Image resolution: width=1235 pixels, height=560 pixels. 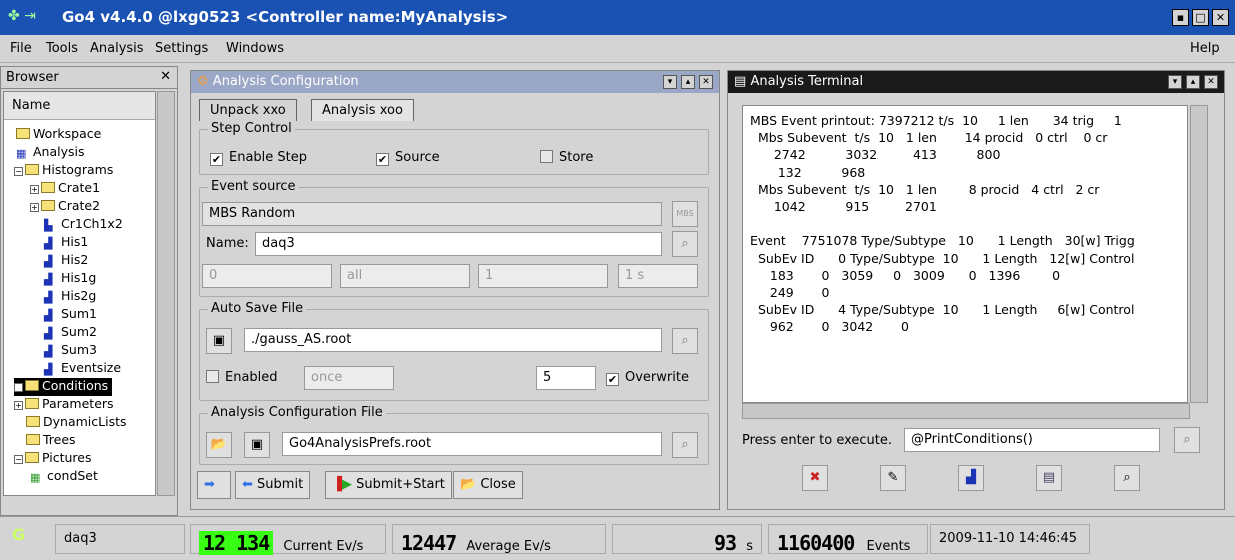 What do you see at coordinates (58, 135) in the screenshot?
I see `tree-item-workspace: Workspace` at bounding box center [58, 135].